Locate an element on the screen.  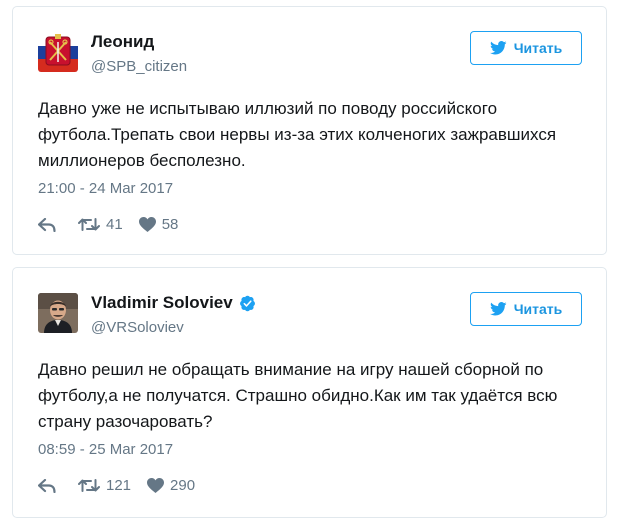
verified-badge-icon is located at coordinates (247, 303).